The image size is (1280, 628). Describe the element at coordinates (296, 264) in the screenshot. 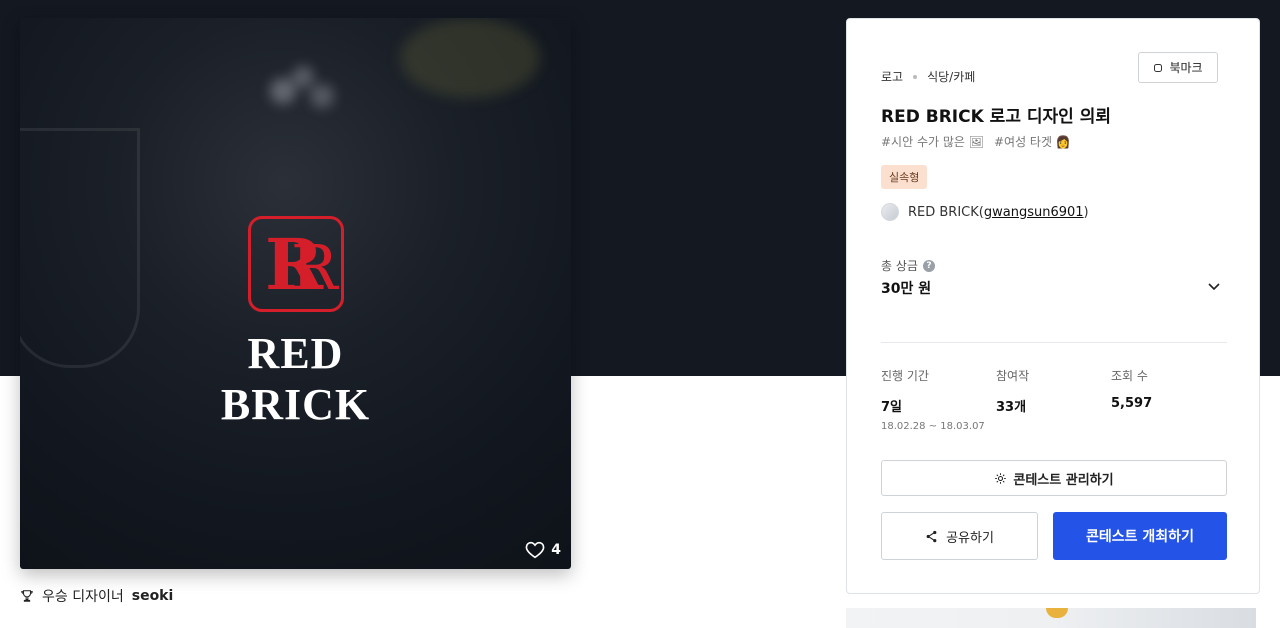

I see `rb-monogram-icon: RR` at that location.